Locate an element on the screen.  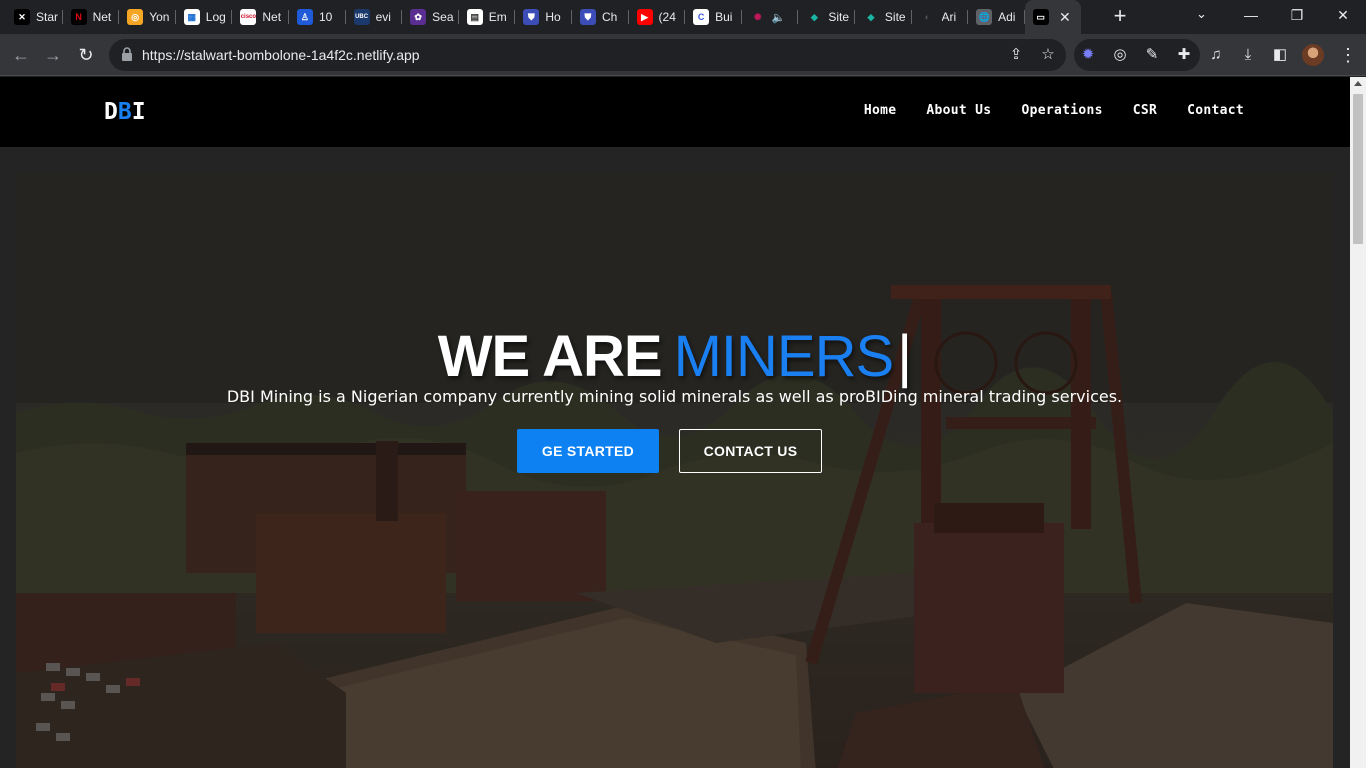
scrollbar-thumb is located at coordinates (1358, 169).